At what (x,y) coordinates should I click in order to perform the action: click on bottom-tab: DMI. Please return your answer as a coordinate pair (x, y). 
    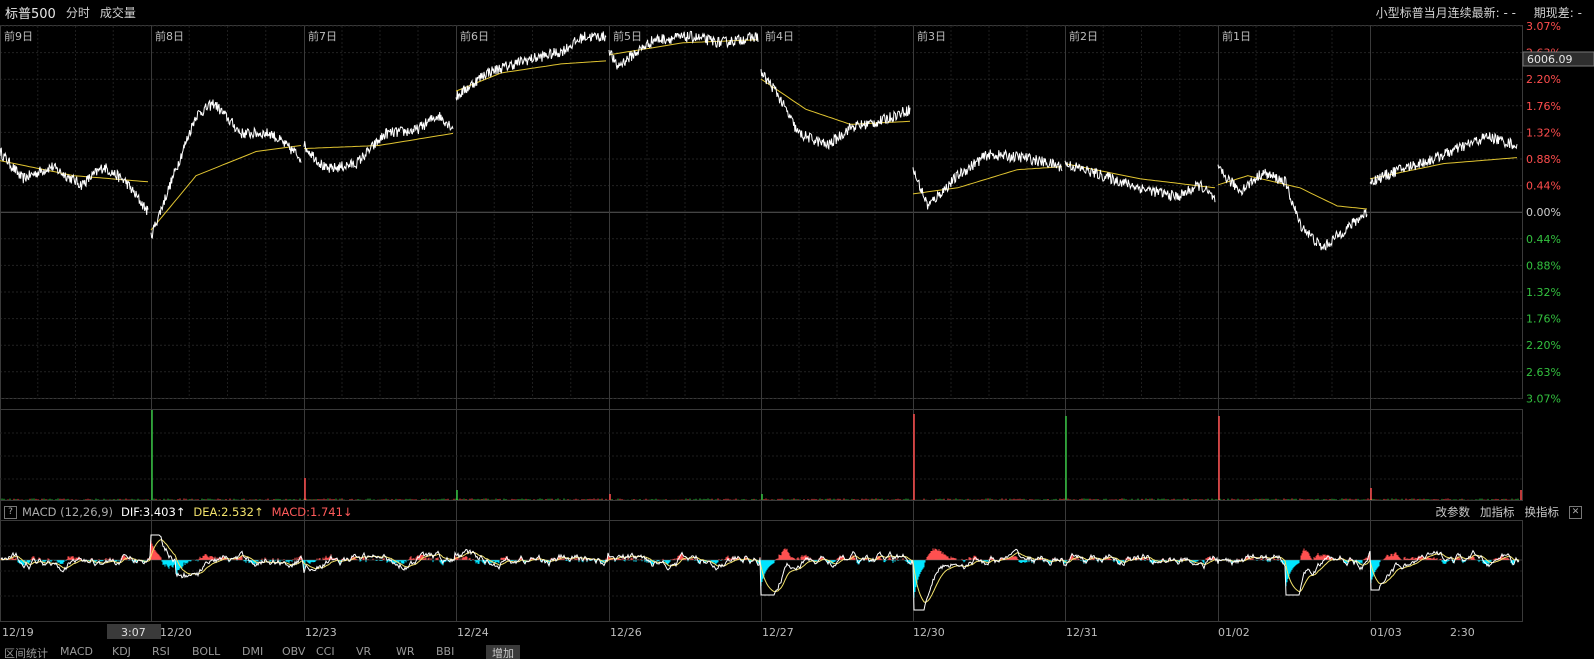
    Looking at the image, I should click on (252, 651).